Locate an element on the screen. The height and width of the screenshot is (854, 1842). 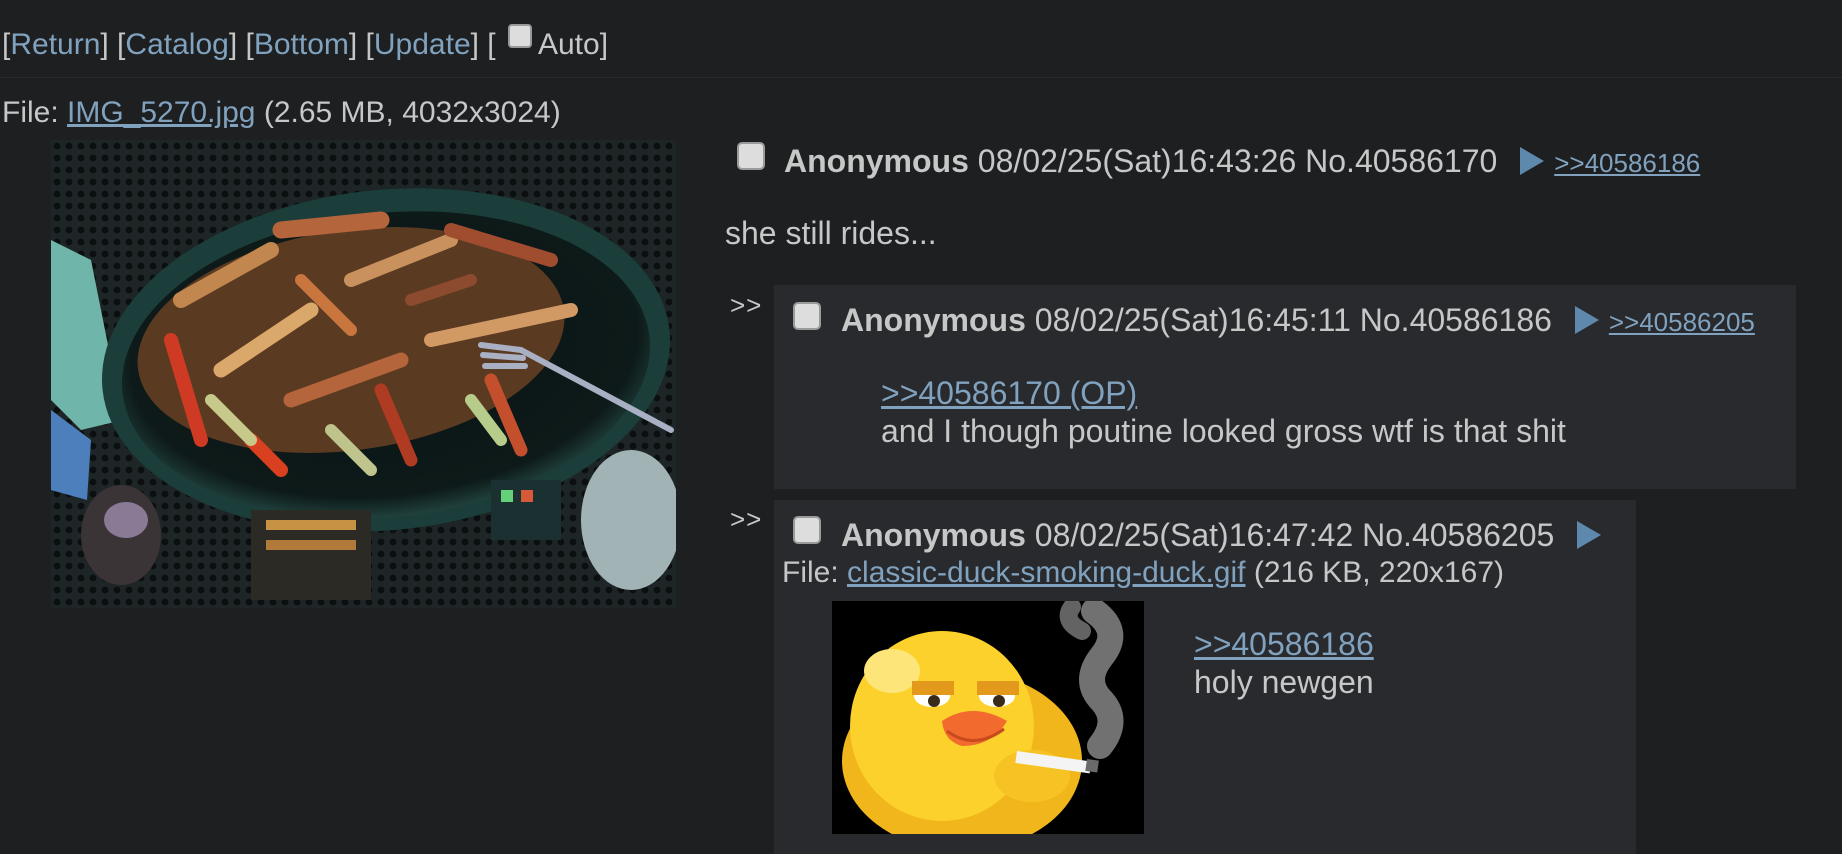
op-file-meta: (2.65 MB, 4032x3024) is located at coordinates (412, 112).